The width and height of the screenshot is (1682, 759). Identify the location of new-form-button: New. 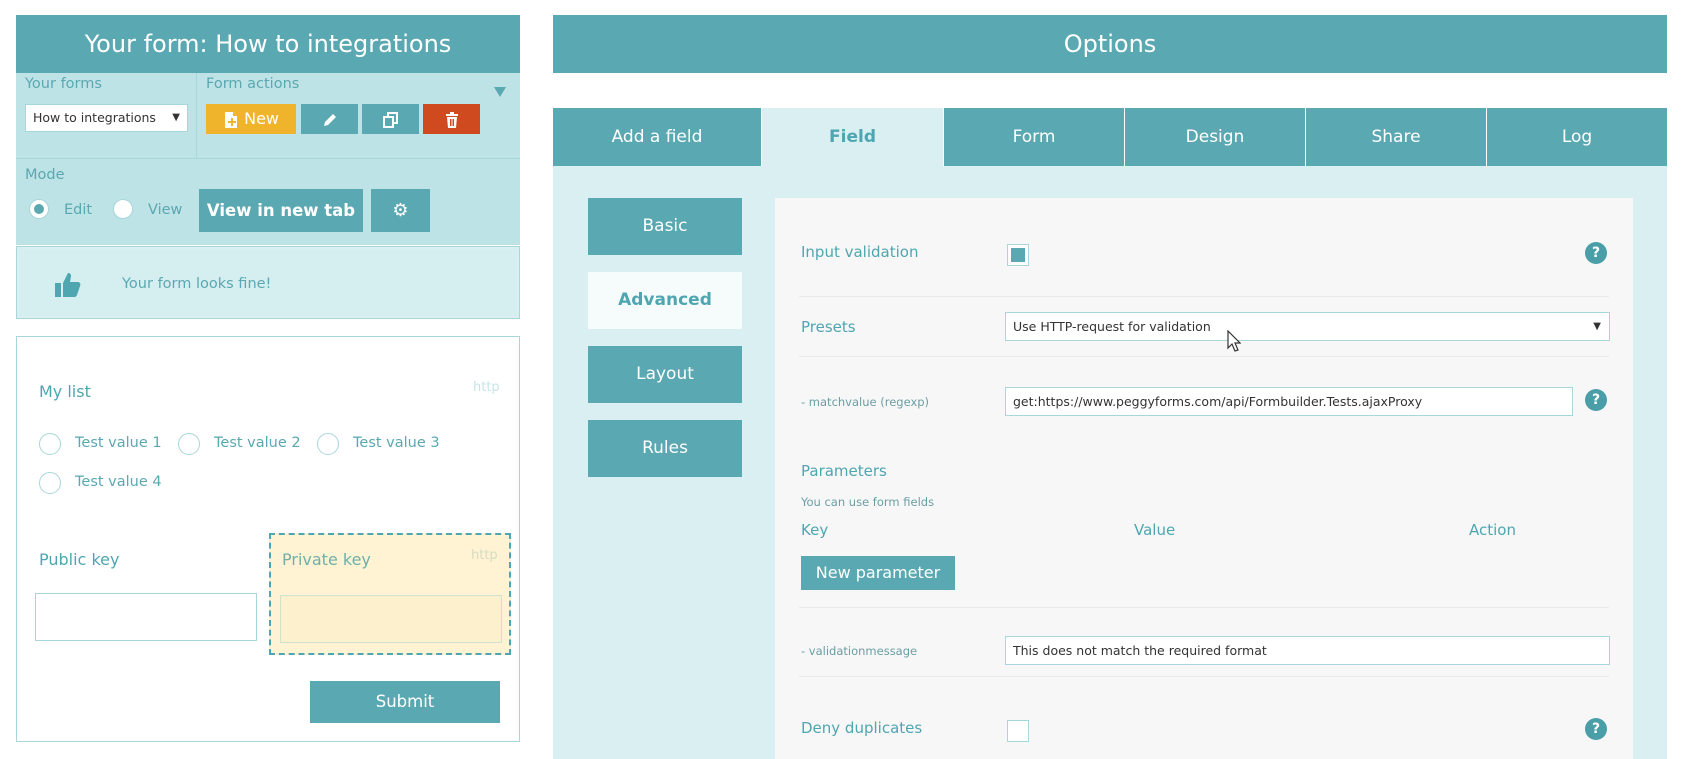
(251, 119).